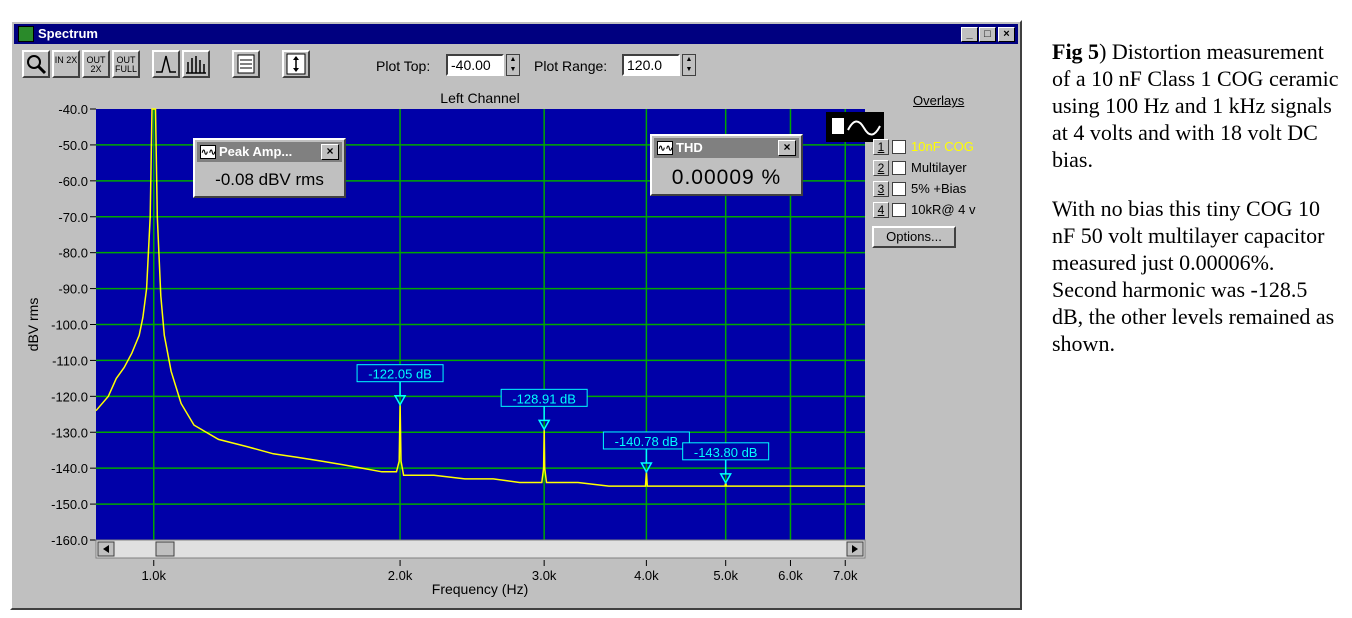  What do you see at coordinates (73, 145) in the screenshot?
I see `y-tick-label: -50.0` at bounding box center [73, 145].